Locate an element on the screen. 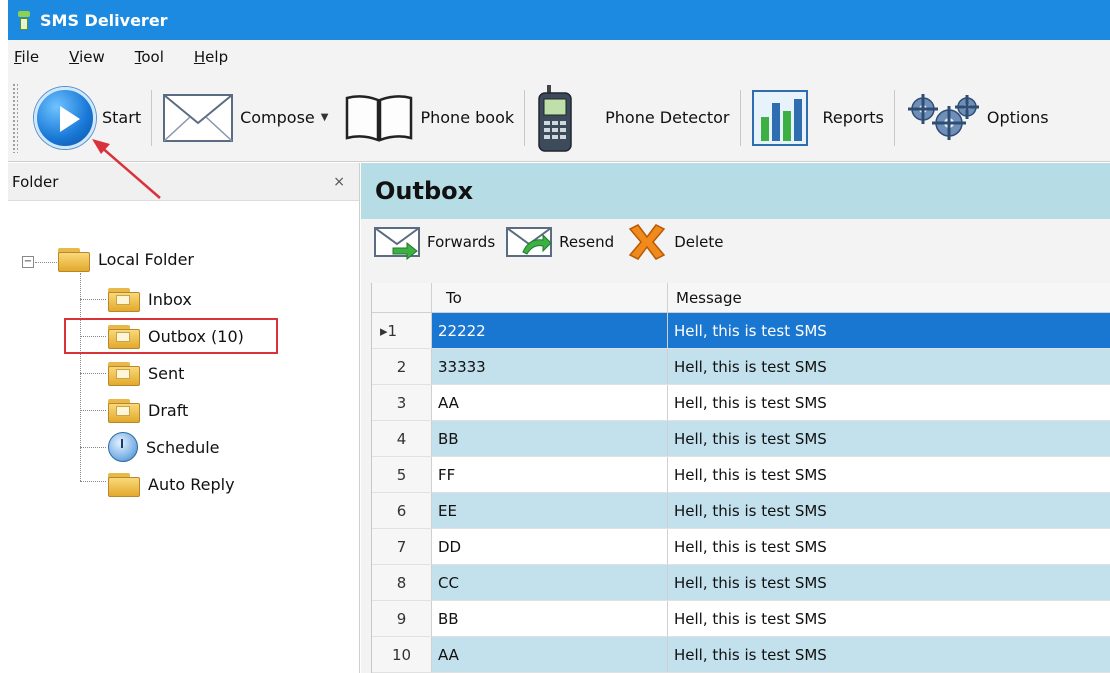  grid-header: To Message is located at coordinates (741, 298).